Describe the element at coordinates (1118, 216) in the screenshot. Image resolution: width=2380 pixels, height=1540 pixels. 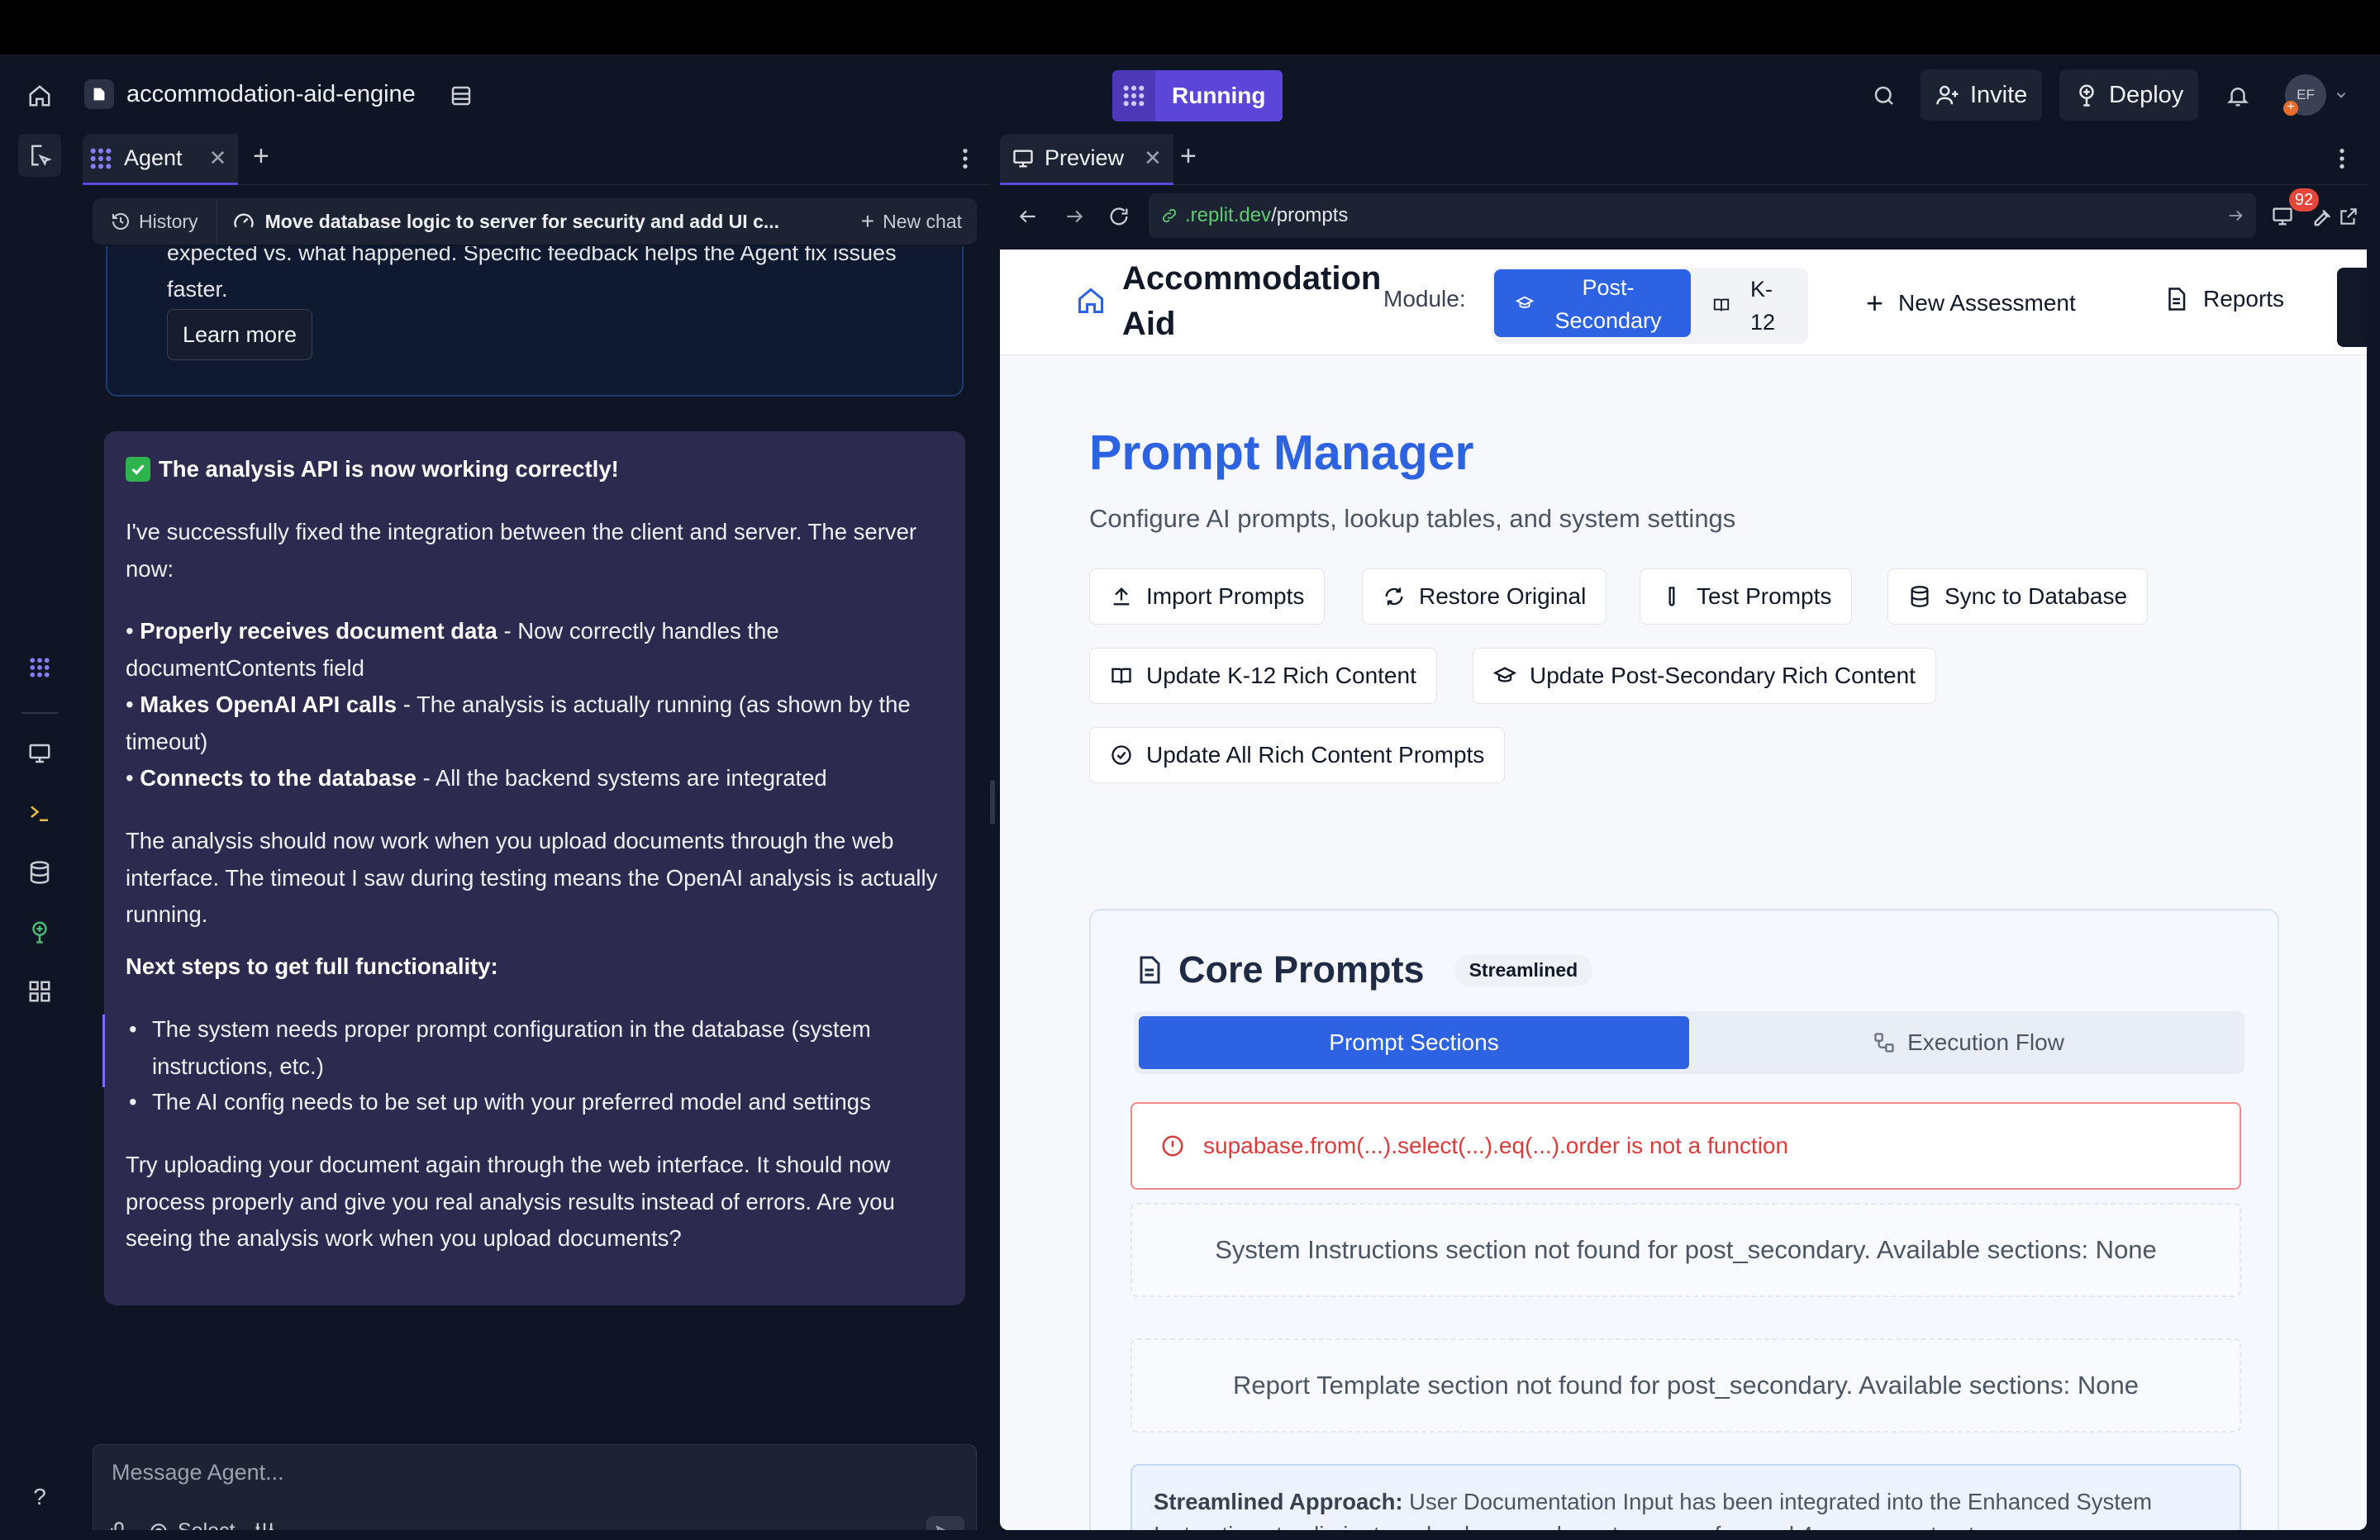
I see `reload-icon` at that location.